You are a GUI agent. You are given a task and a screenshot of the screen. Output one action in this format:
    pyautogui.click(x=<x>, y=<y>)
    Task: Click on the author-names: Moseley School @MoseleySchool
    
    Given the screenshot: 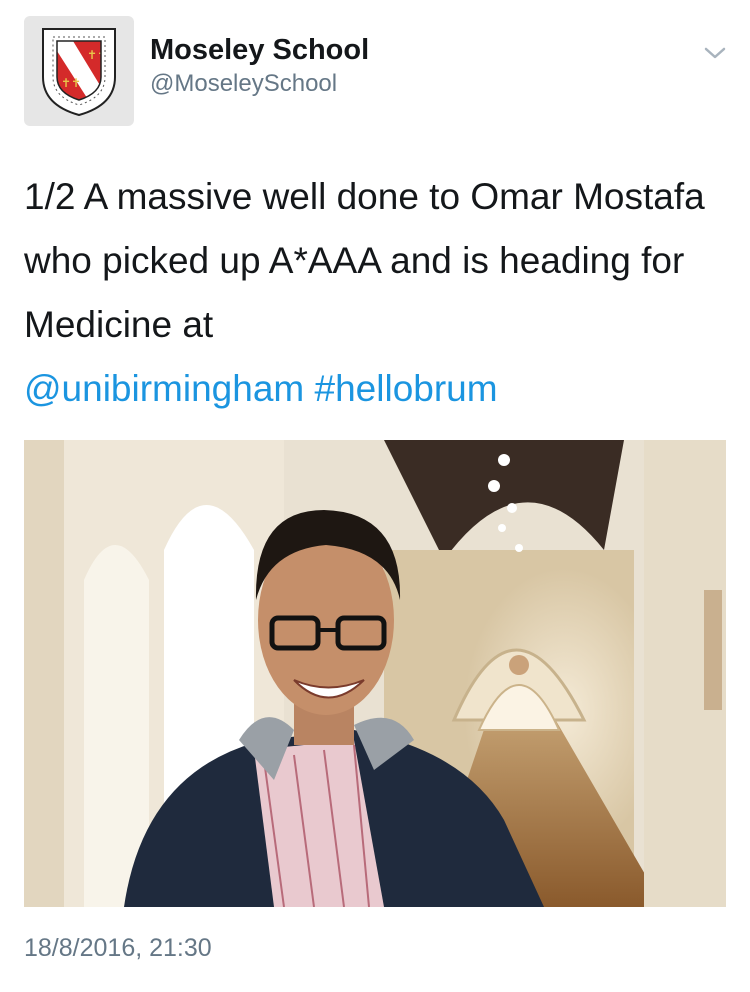 What is the action you would take?
    pyautogui.click(x=259, y=66)
    